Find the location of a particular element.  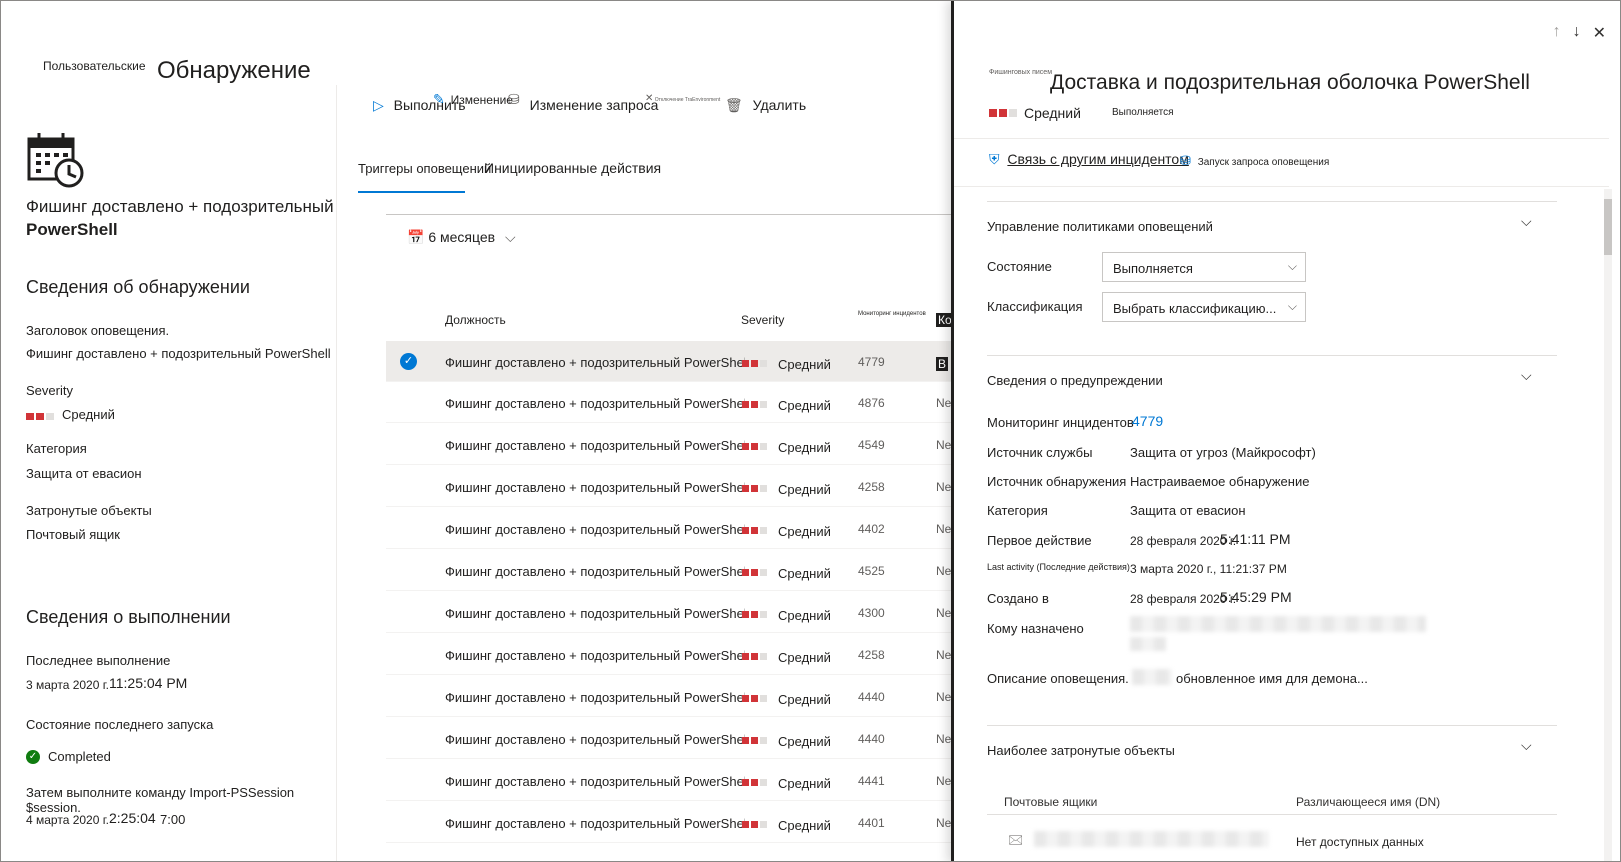

column-header-mailboxes: Почтовые ящики is located at coordinates (1050, 802).